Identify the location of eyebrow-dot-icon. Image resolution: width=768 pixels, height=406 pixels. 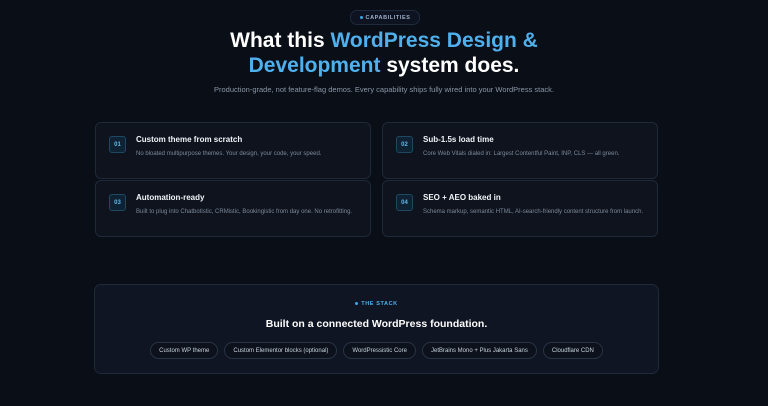
(361, 17).